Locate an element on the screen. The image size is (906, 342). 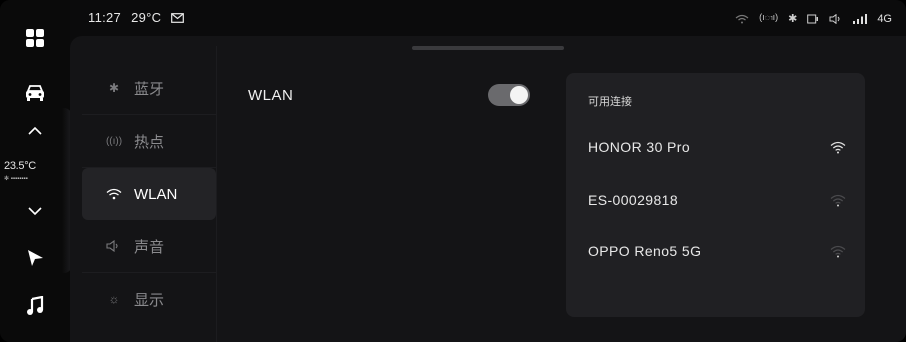
navigation-icon is located at coordinates (35, 258).